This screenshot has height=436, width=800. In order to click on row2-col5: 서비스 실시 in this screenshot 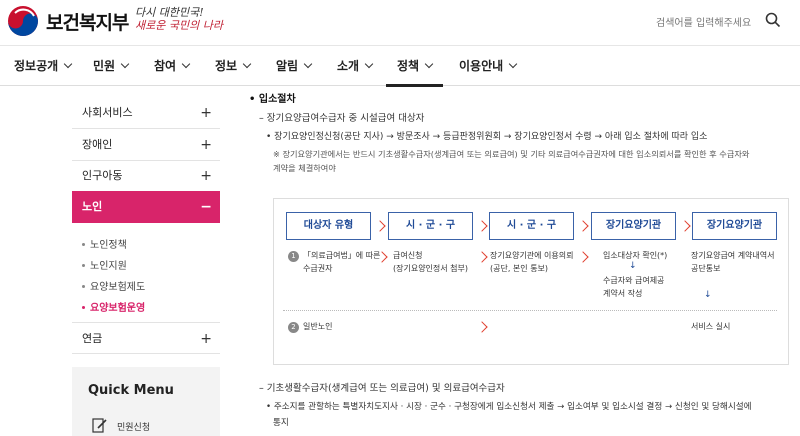, I will do `click(711, 326)`.